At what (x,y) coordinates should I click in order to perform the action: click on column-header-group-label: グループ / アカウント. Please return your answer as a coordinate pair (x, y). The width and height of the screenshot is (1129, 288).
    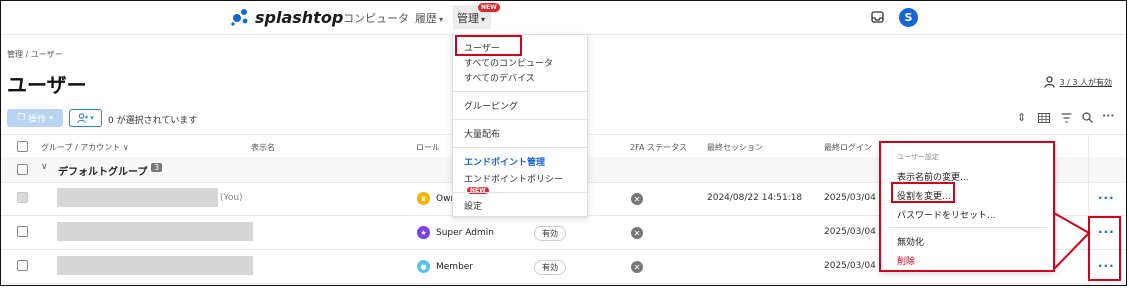
    Looking at the image, I should click on (81, 147).